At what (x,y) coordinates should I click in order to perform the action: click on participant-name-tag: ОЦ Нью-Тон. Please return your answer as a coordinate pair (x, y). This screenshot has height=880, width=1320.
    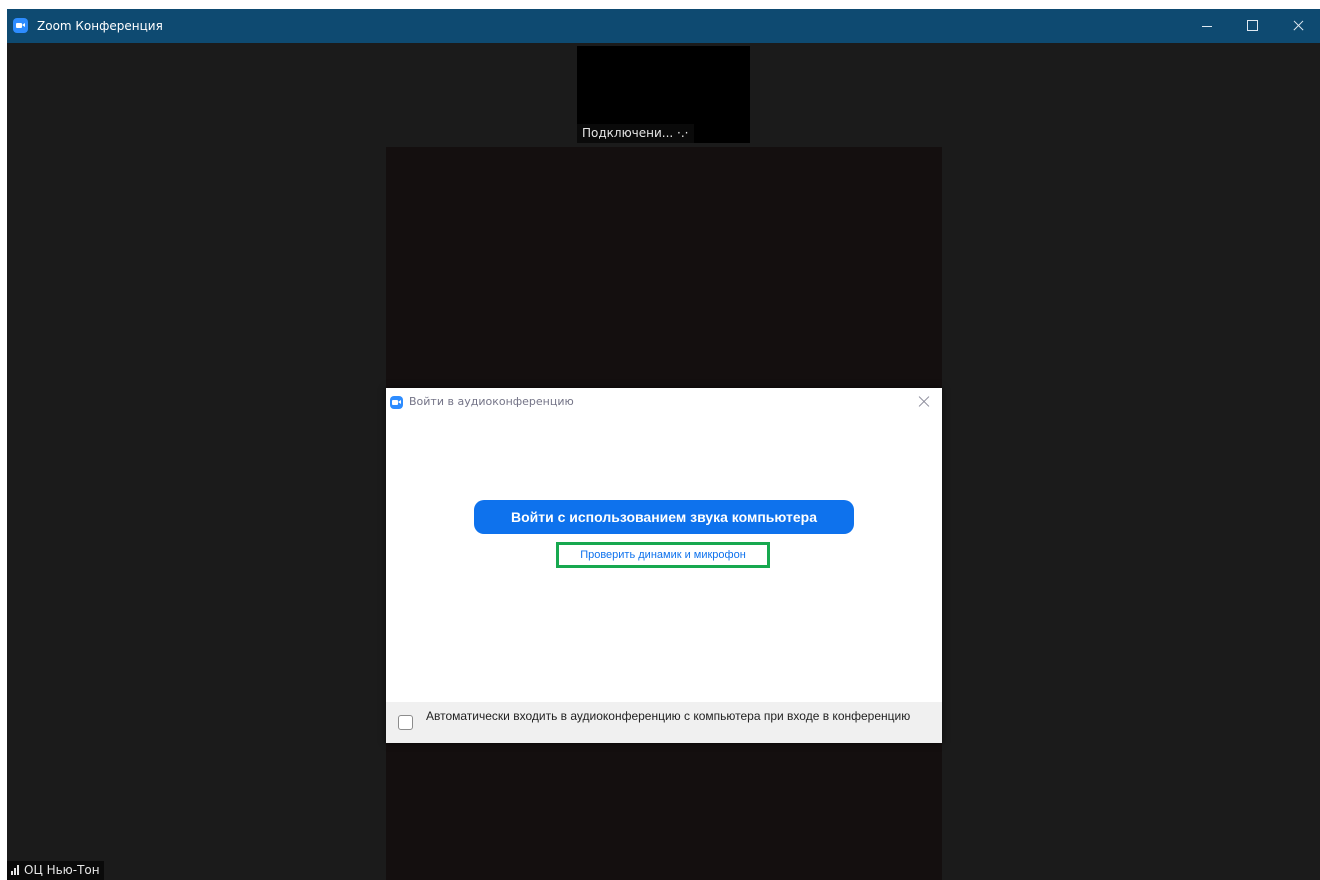
    Looking at the image, I should click on (55, 870).